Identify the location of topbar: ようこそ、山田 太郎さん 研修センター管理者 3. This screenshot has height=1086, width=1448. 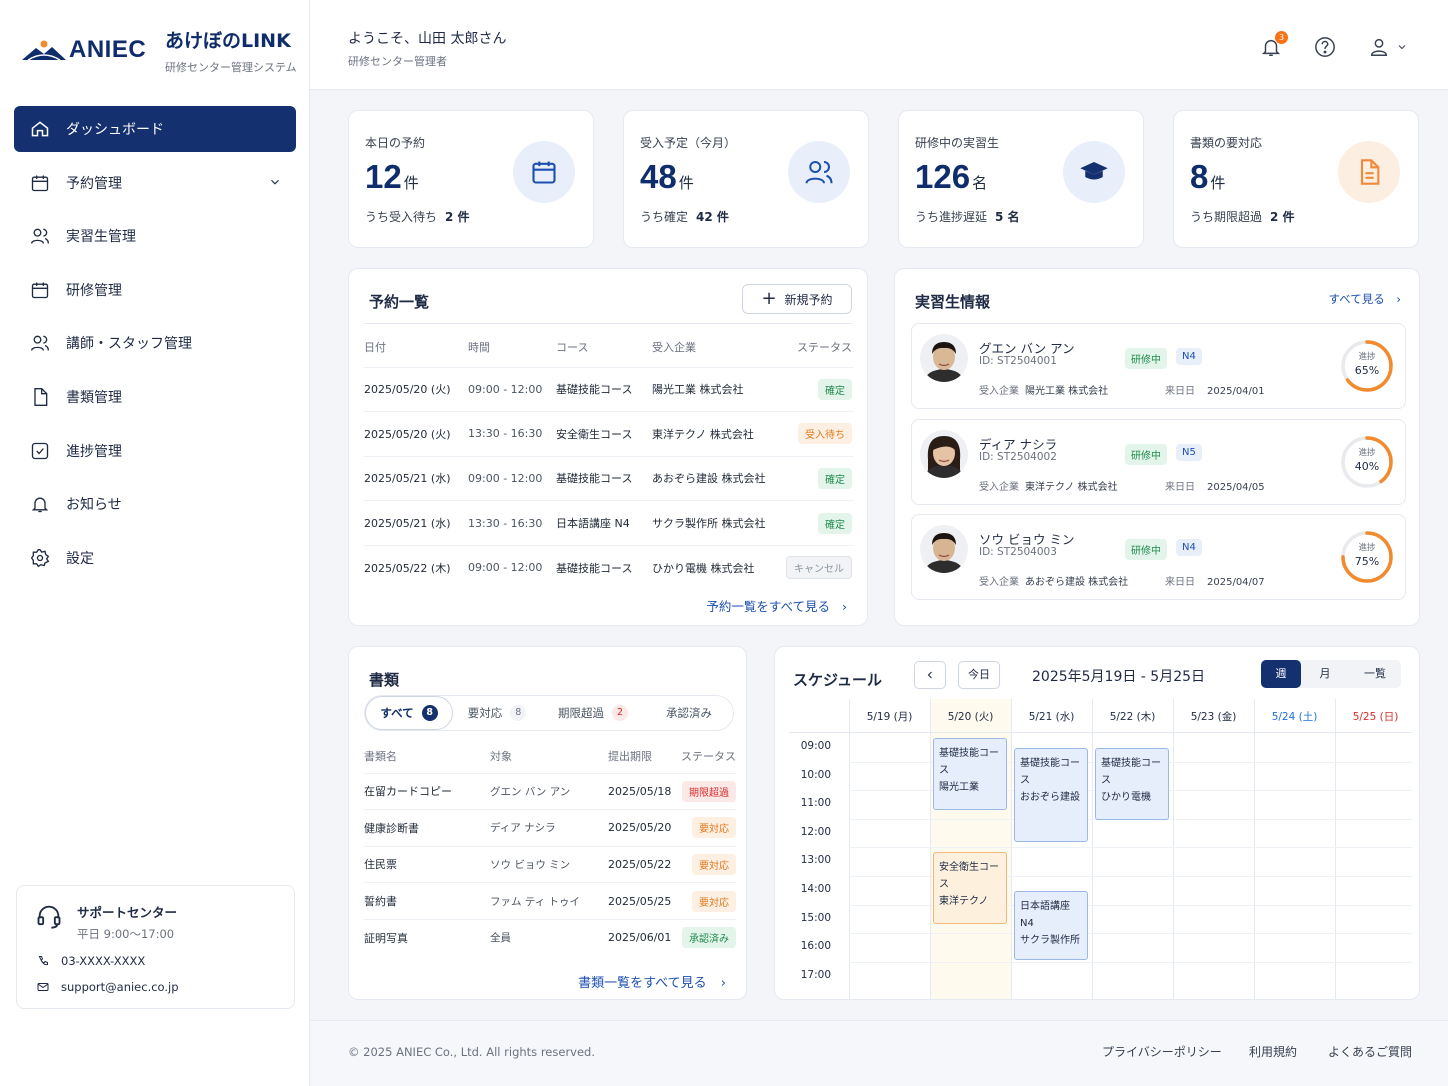
(879, 45).